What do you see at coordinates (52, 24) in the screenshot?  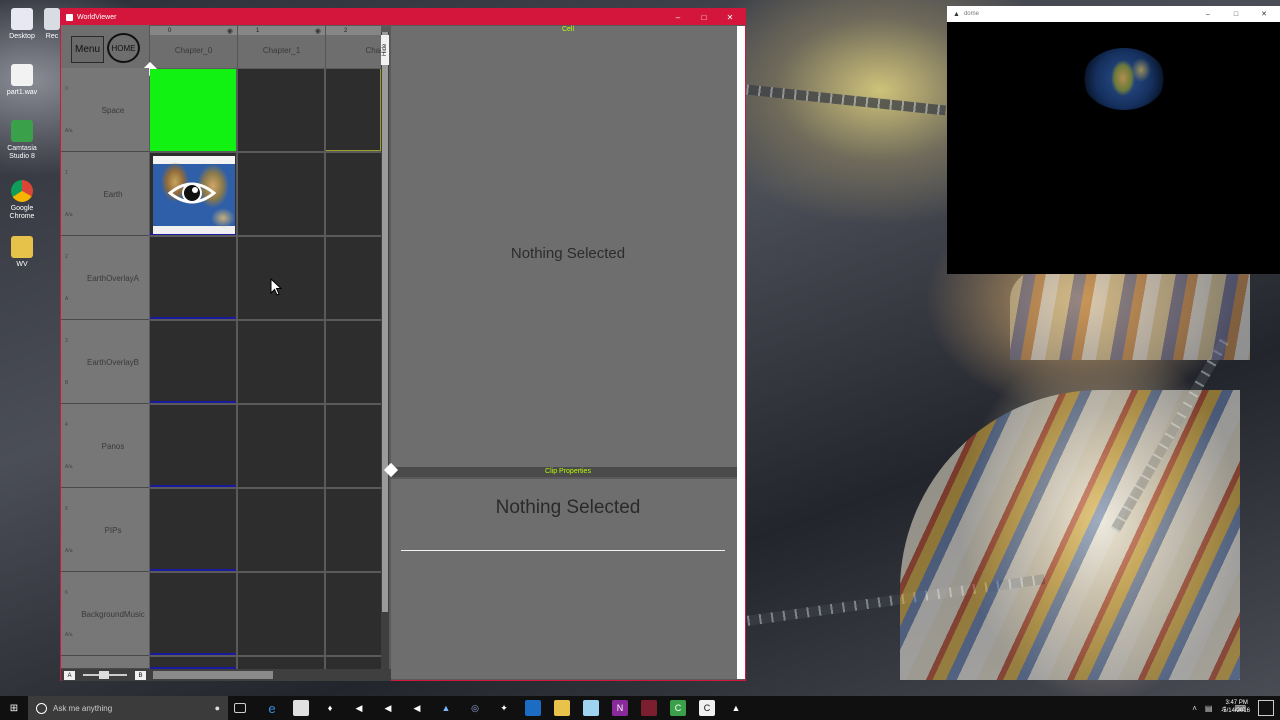 I see `desktop-icon-recycle: Rec` at bounding box center [52, 24].